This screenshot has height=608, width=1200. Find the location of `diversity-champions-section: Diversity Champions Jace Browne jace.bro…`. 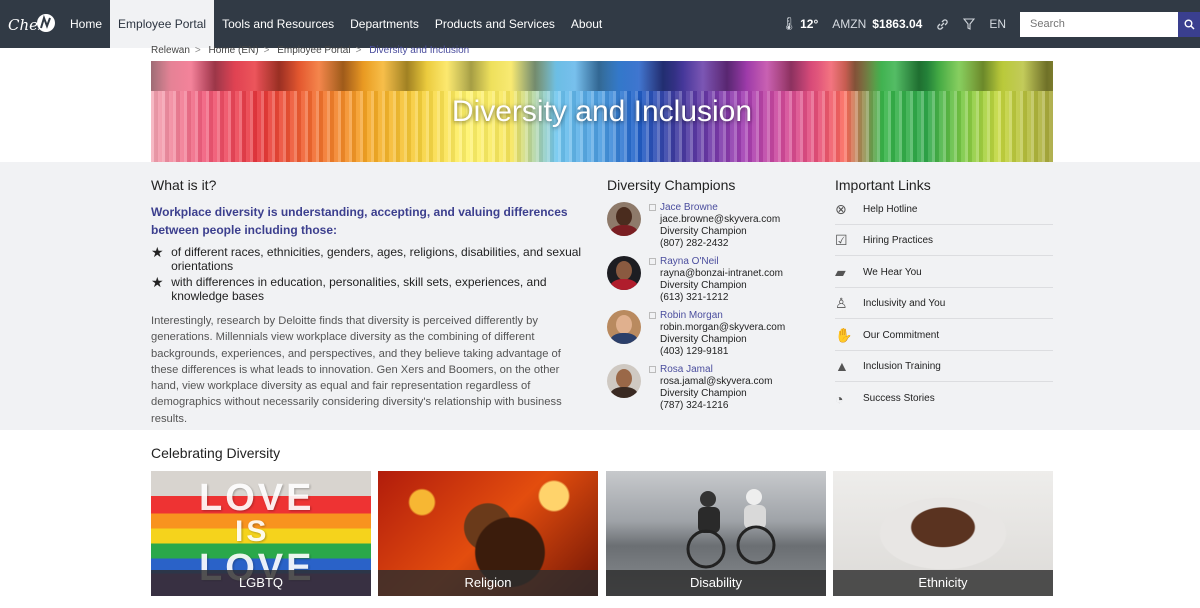

diversity-champions-section: Diversity Champions Jace Browne jace.bro… is located at coordinates (712, 294).